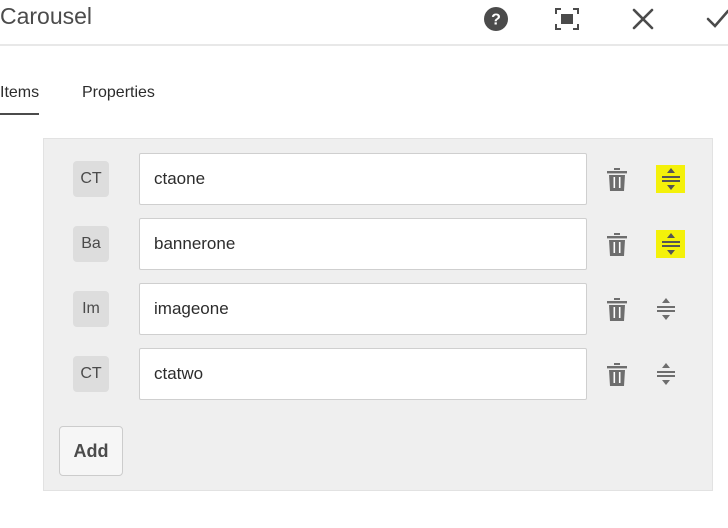  What do you see at coordinates (91, 309) in the screenshot?
I see `item-type-badge: Im` at bounding box center [91, 309].